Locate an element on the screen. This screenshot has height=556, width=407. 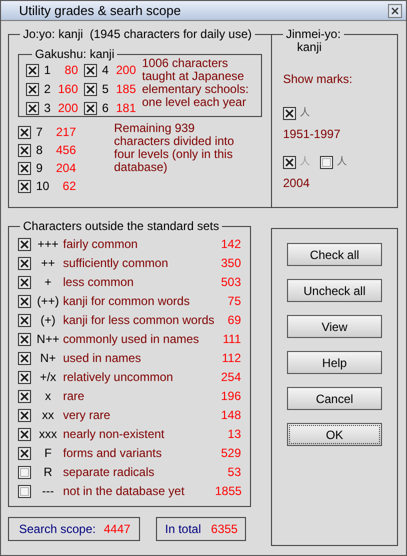
description-text: used in names is located at coordinates (102, 358).